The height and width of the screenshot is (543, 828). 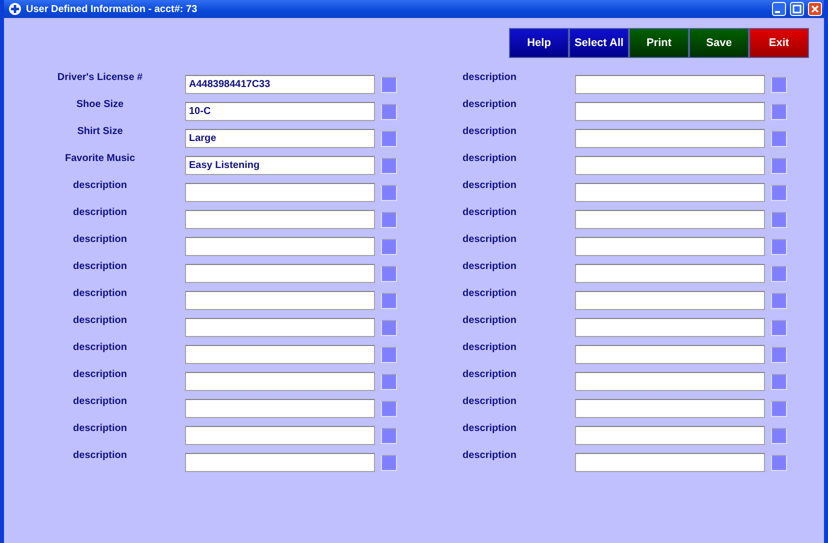 I want to click on toolbar-button: Print, so click(x=659, y=43).